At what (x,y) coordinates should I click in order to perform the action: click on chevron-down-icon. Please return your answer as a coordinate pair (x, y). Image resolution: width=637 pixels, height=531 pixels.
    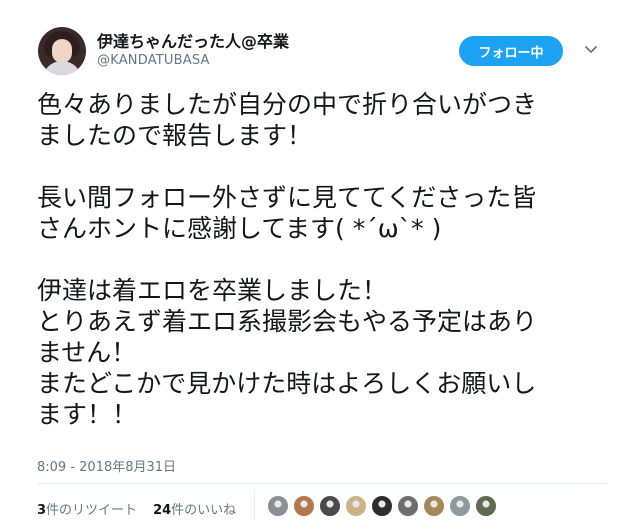
    Looking at the image, I should click on (591, 50).